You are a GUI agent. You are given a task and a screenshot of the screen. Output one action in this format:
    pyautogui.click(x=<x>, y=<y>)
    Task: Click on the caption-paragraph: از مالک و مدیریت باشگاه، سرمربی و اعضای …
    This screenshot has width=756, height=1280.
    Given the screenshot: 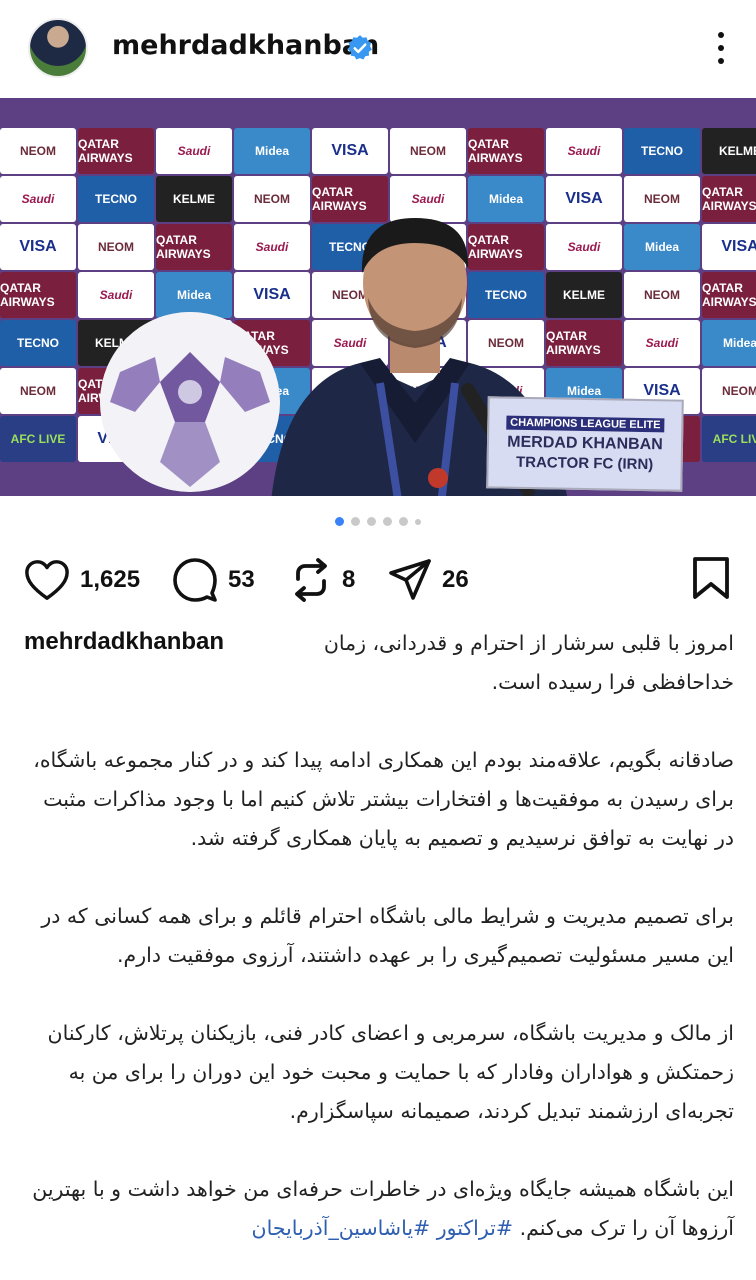 What is the action you would take?
    pyautogui.click(x=390, y=1072)
    